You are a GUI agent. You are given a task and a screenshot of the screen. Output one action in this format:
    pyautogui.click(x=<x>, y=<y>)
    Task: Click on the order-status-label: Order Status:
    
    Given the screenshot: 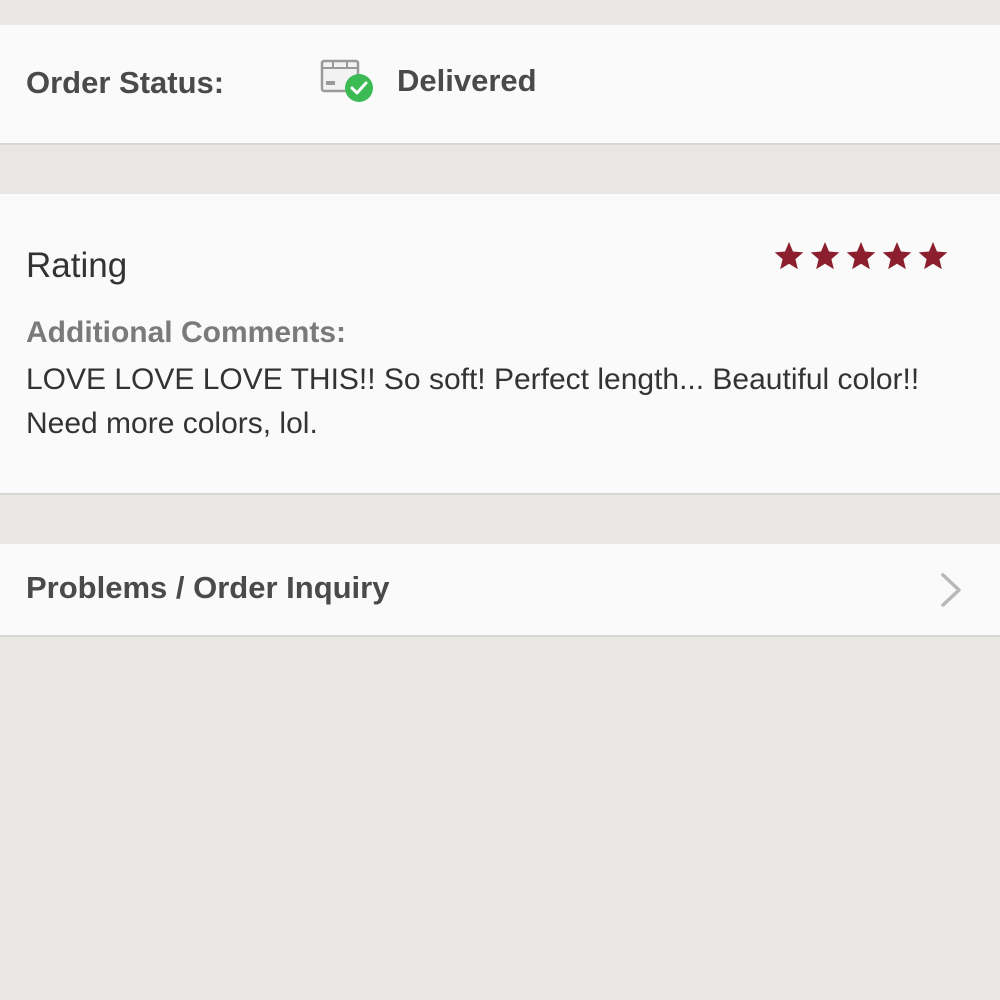 What is the action you would take?
    pyautogui.click(x=125, y=82)
    